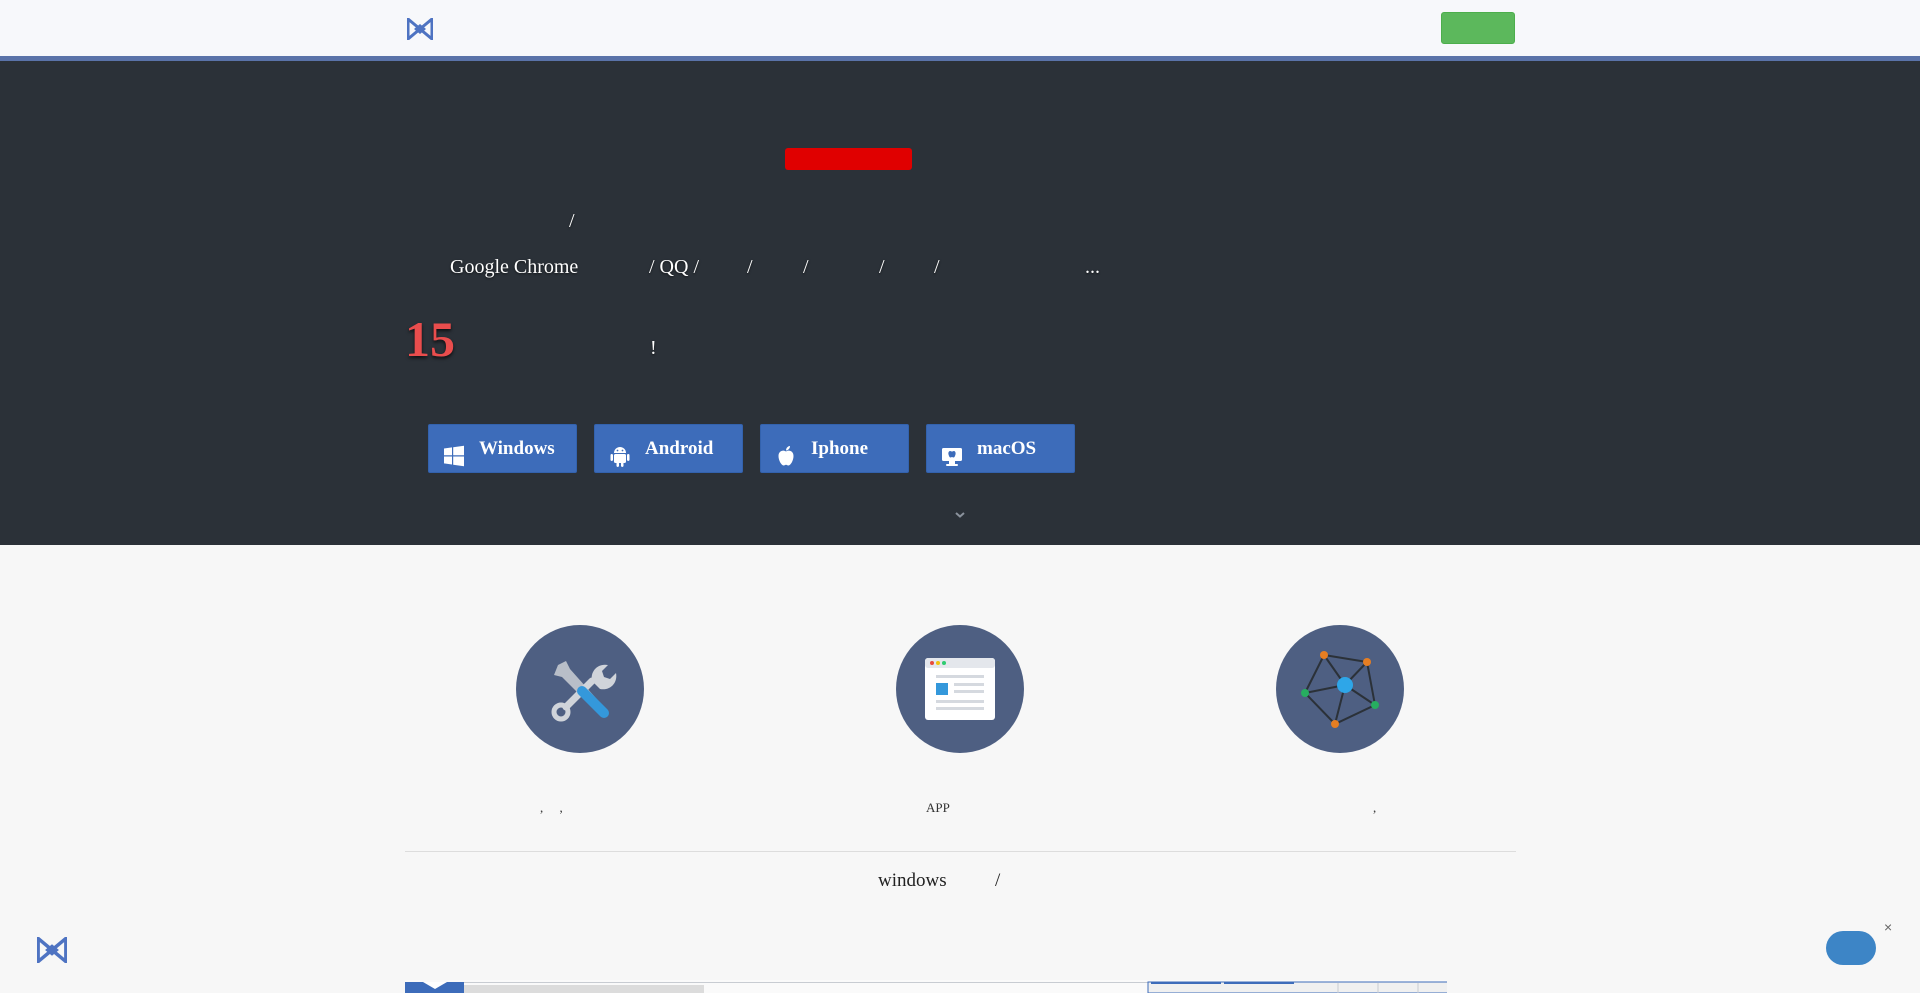  What do you see at coordinates (960, 30) in the screenshot?
I see `top-navbar` at bounding box center [960, 30].